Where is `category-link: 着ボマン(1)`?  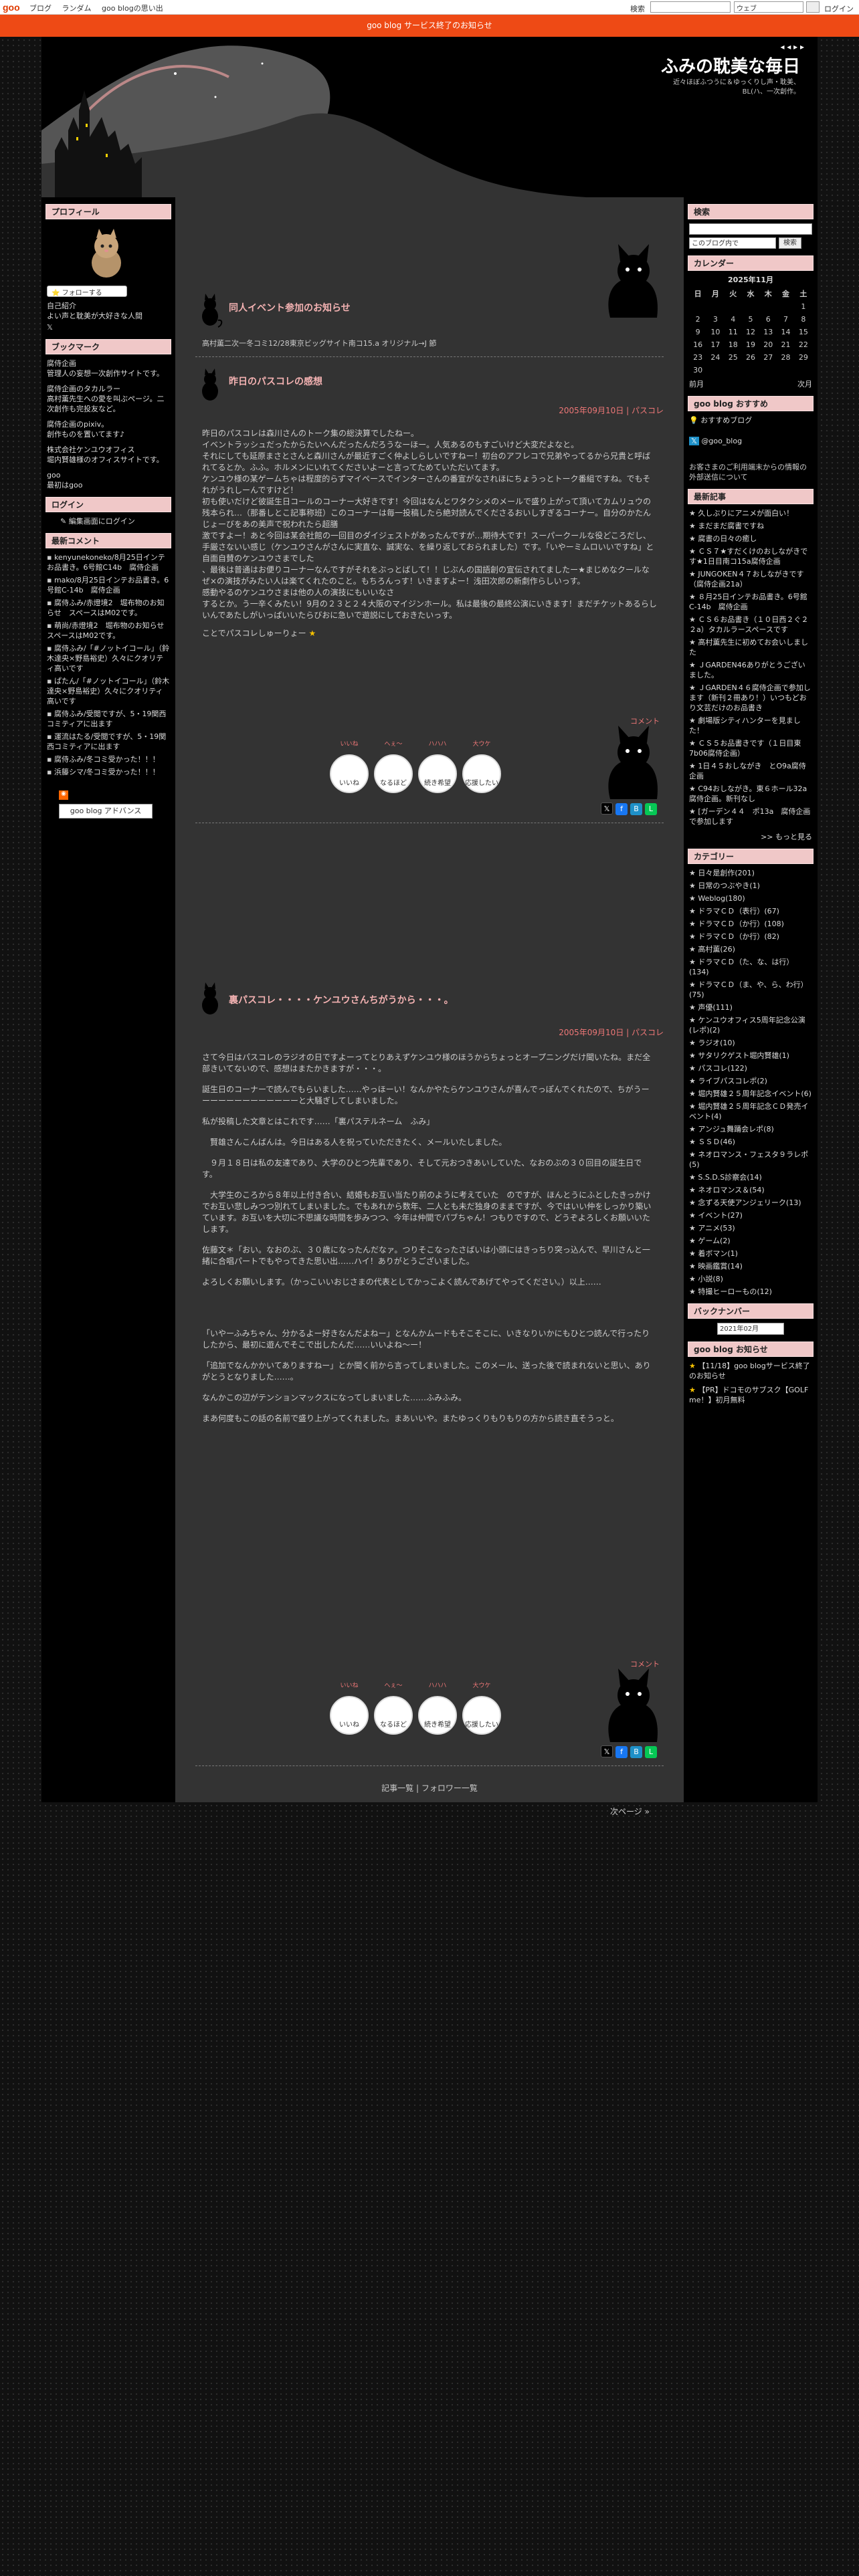
category-link: 着ボマン(1) is located at coordinates (750, 1254).